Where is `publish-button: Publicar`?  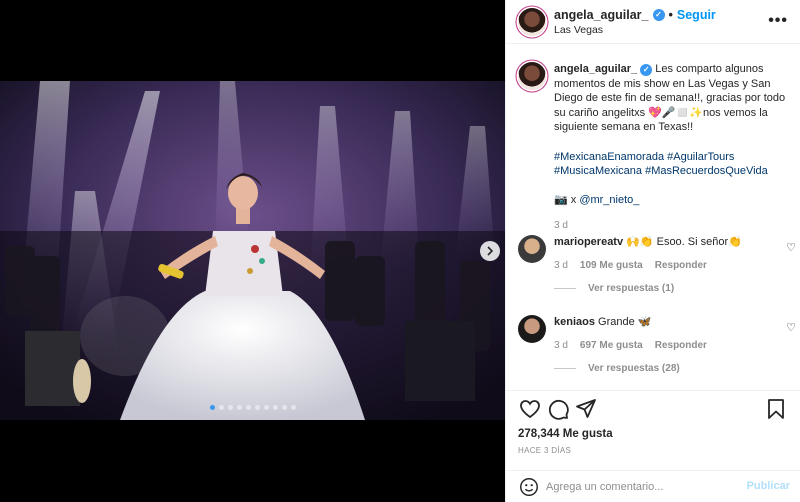 publish-button: Publicar is located at coordinates (768, 486).